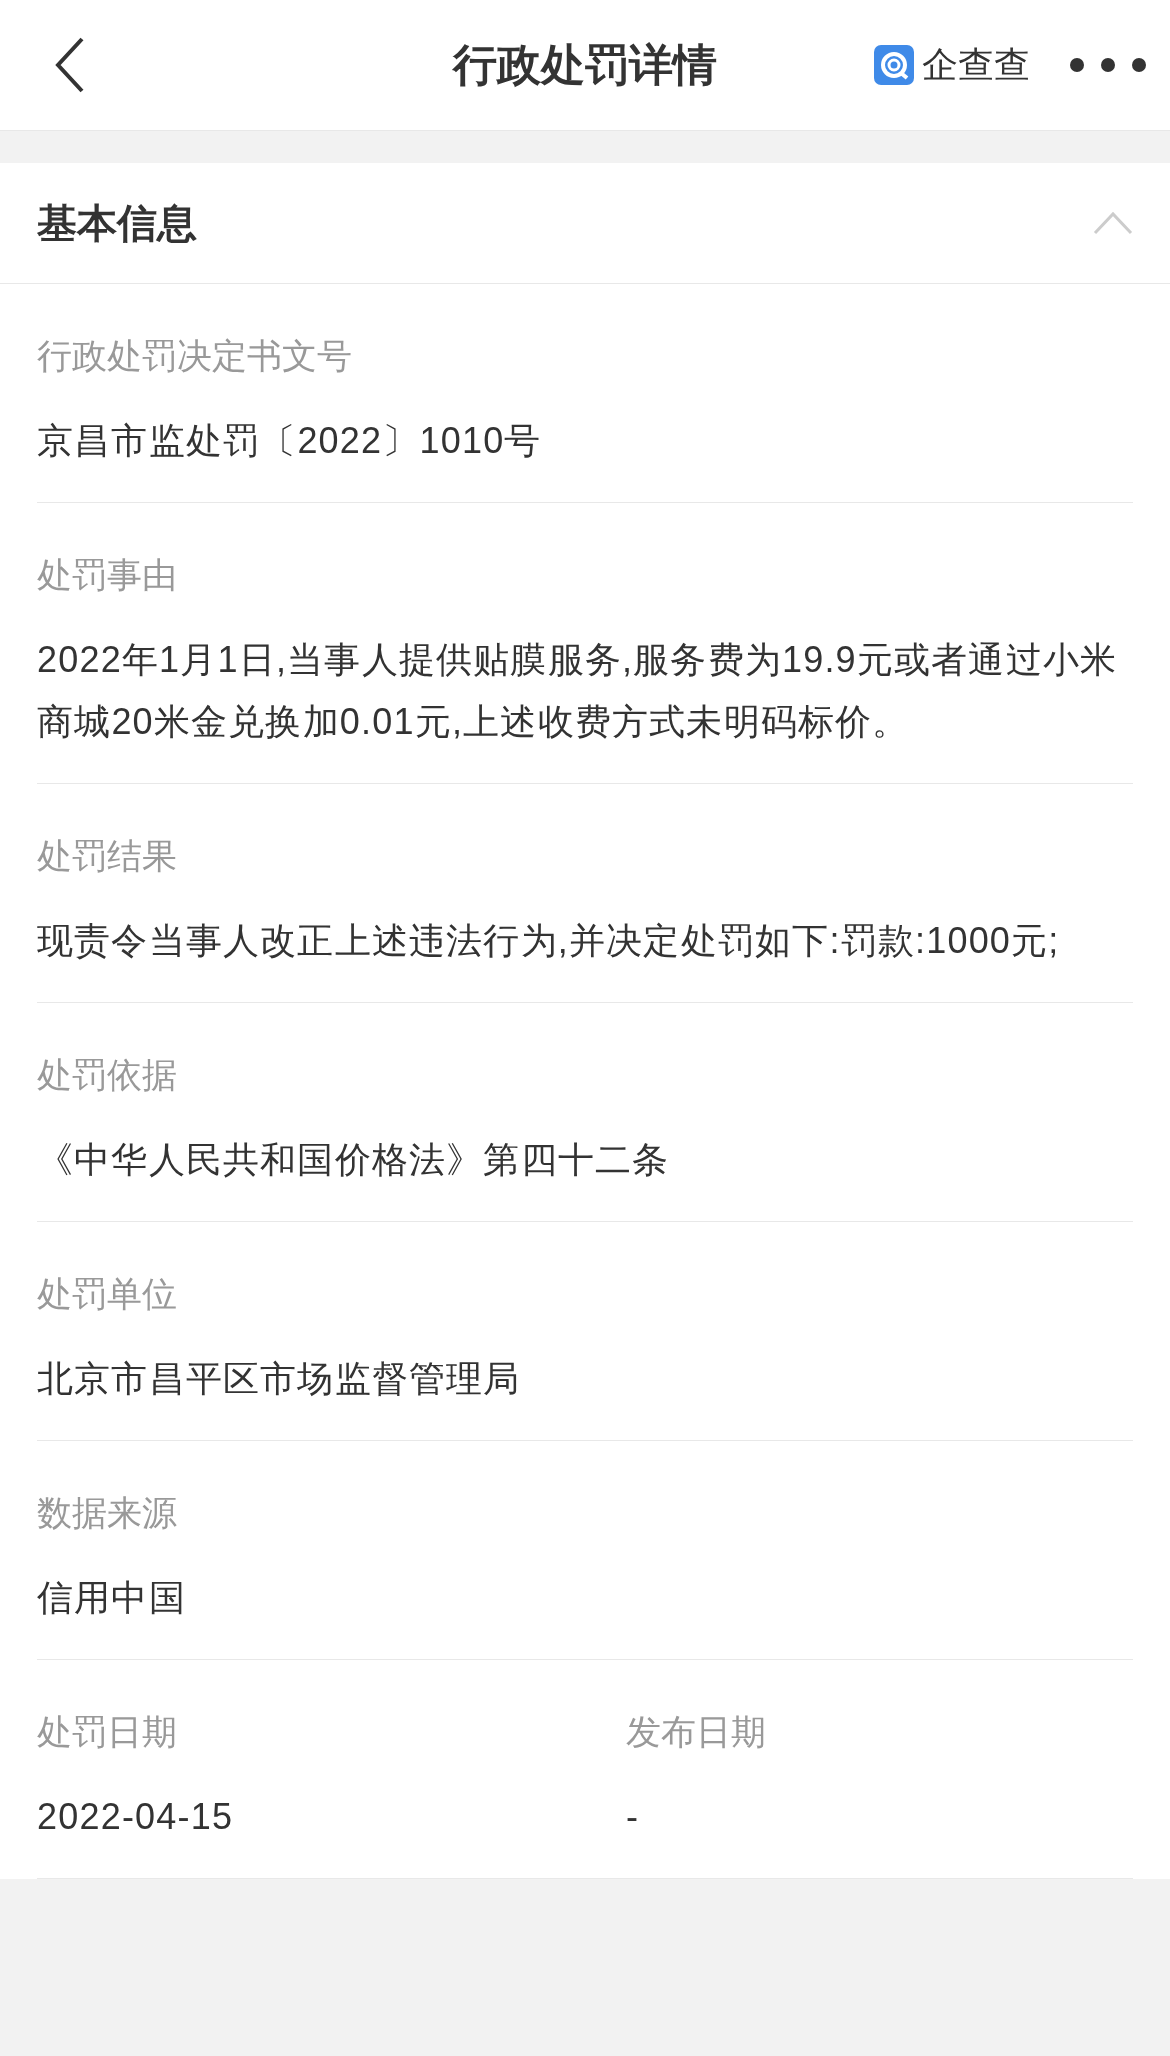 The image size is (1170, 2056). I want to click on more-icon, so click(1108, 65).